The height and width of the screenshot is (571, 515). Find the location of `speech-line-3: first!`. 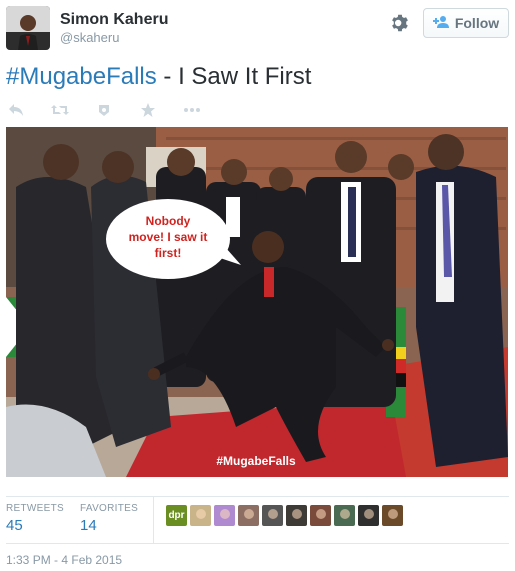

speech-line-3: first! is located at coordinates (168, 253).